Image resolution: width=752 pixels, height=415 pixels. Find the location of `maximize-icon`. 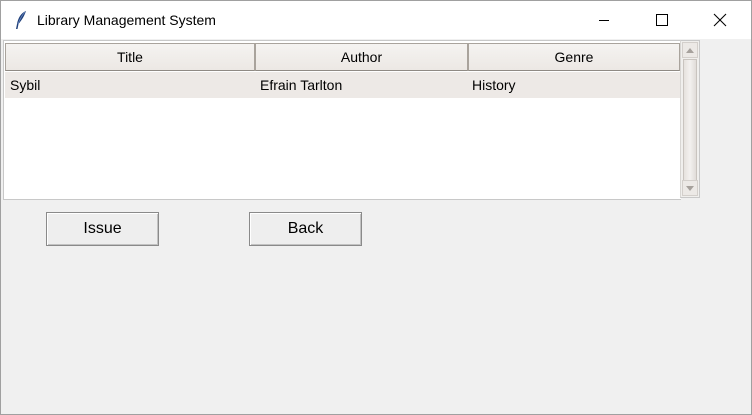

maximize-icon is located at coordinates (662, 20).